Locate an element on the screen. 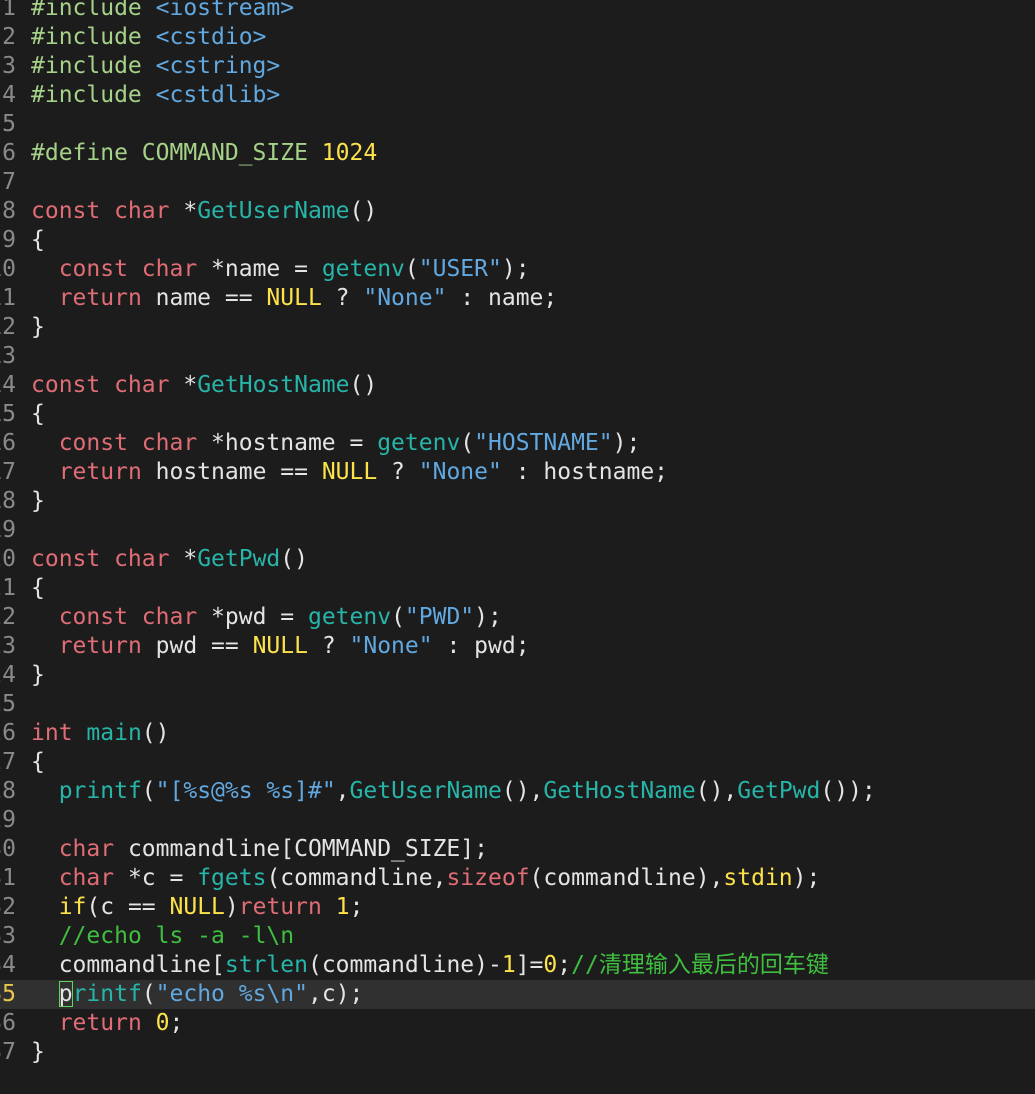 This screenshot has height=1094, width=1035. code-token: 0 is located at coordinates (162, 1023).